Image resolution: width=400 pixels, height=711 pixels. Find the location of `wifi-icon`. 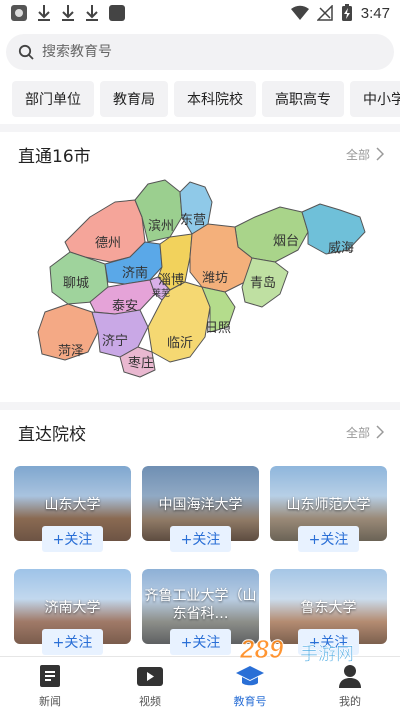

wifi-icon is located at coordinates (299, 13).